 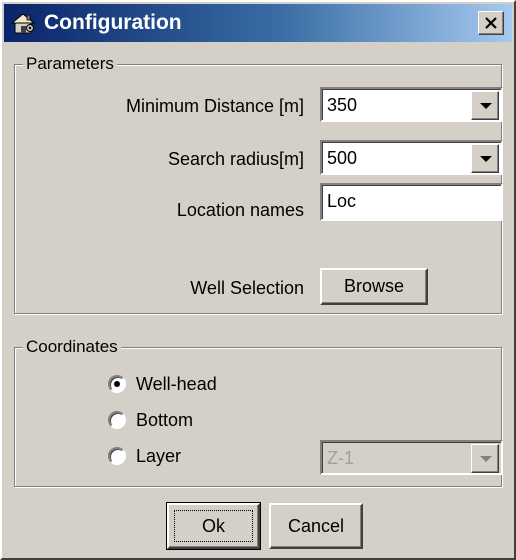 I want to click on radio-well-head-label: Well-head, so click(x=176, y=384).